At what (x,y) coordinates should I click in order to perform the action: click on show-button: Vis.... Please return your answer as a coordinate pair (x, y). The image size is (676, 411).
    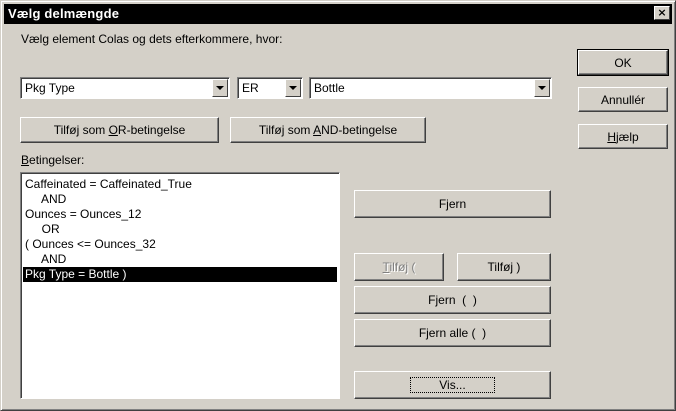
    Looking at the image, I should click on (452, 385).